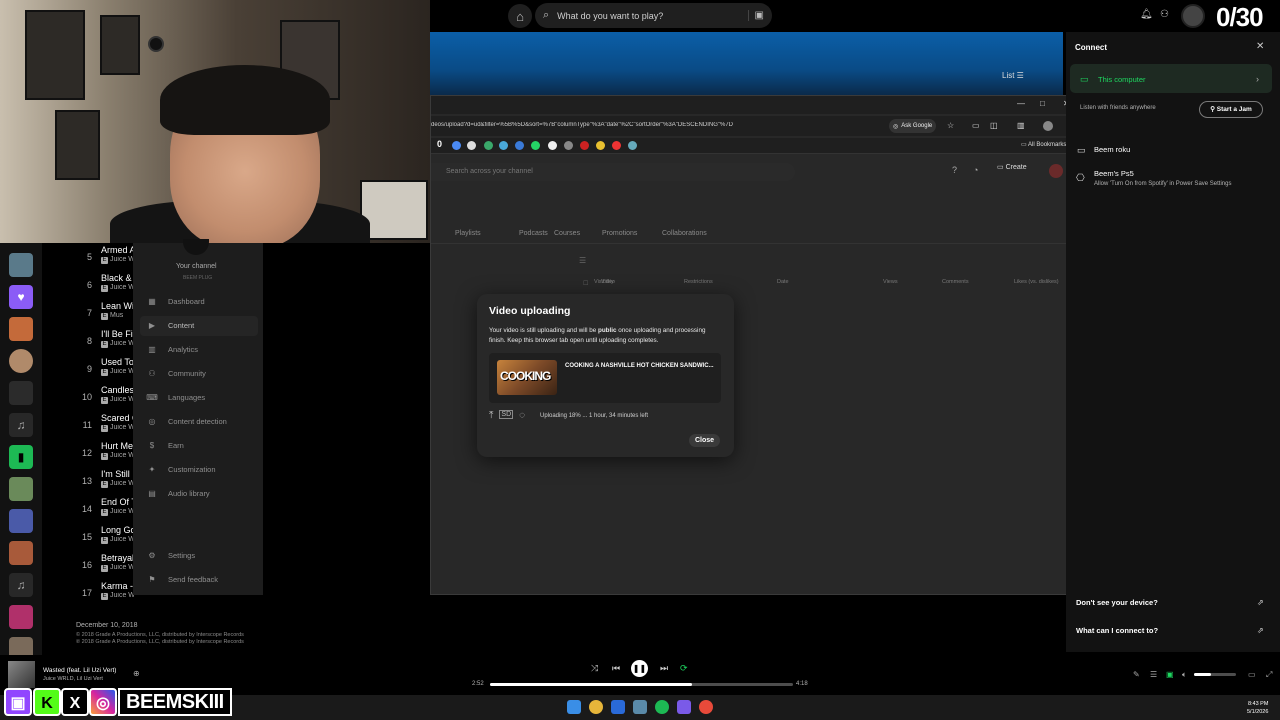 The width and height of the screenshot is (1280, 720). What do you see at coordinates (1042, 103) in the screenshot?
I see `maximize-icon: □` at bounding box center [1042, 103].